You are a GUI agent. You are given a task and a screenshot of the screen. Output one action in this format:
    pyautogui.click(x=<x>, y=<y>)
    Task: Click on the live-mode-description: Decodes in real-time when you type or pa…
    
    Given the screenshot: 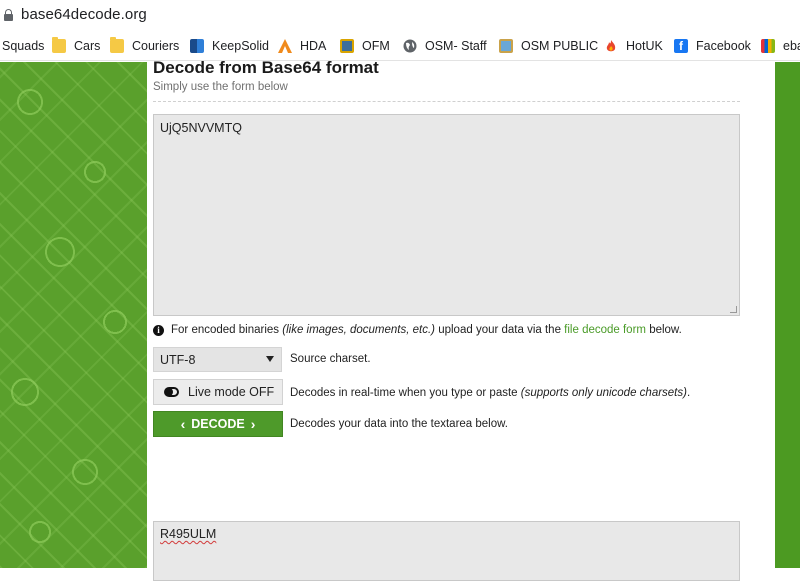 What is the action you would take?
    pyautogui.click(x=490, y=393)
    